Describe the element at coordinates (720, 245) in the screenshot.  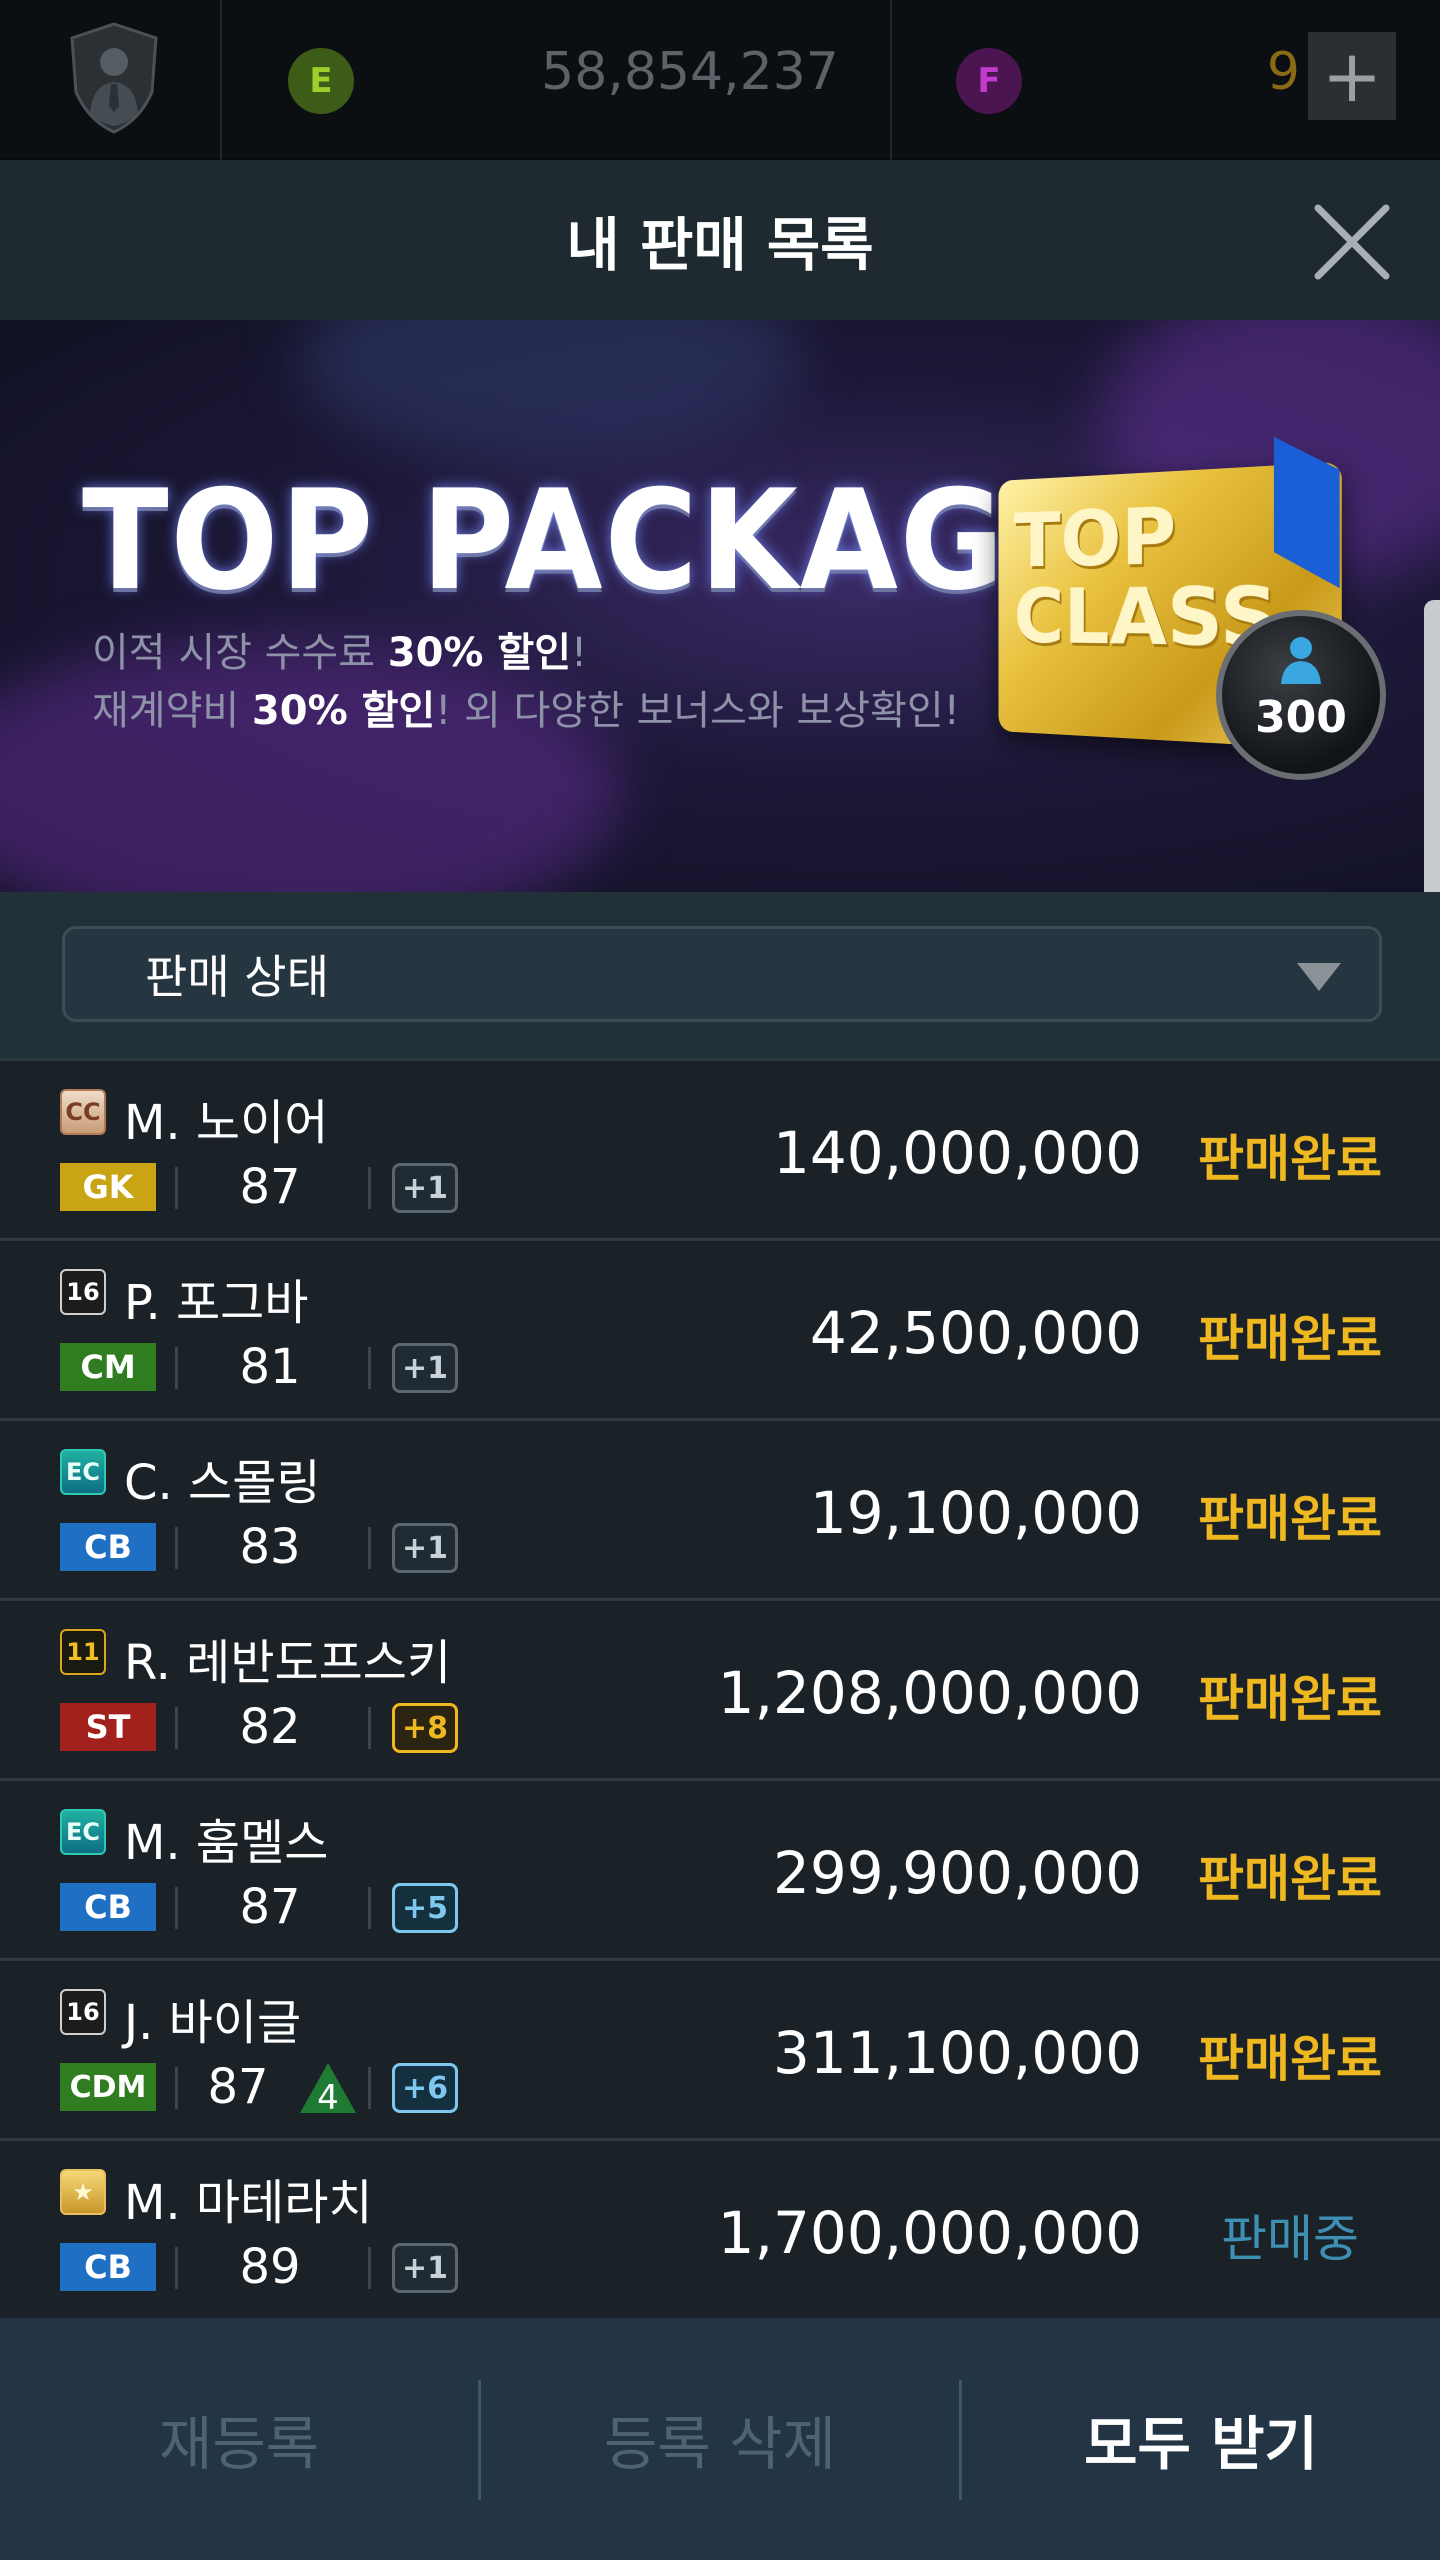
I see `page-title: 내 판매 목록` at that location.